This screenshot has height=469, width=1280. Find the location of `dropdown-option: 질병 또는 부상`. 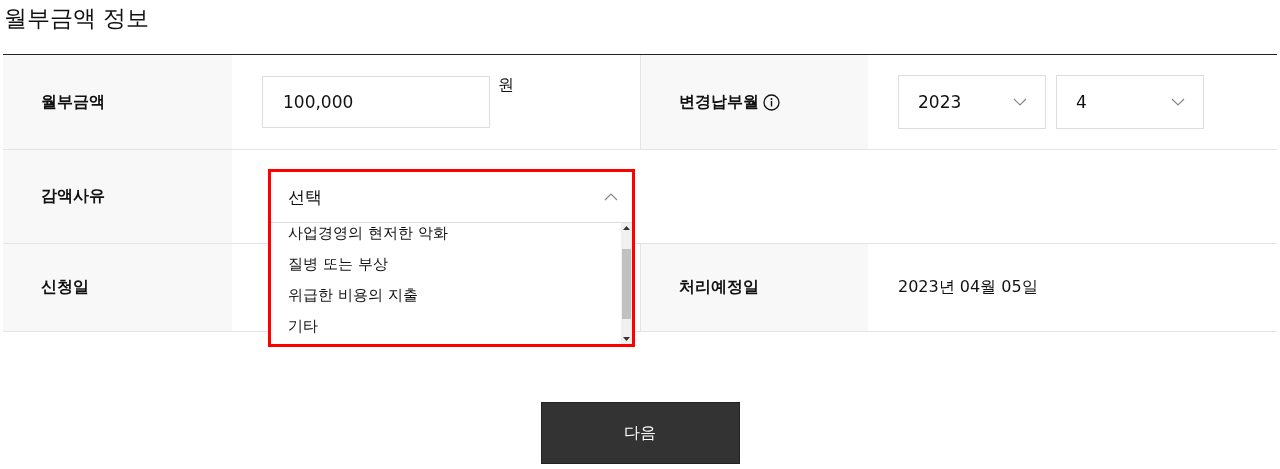

dropdown-option: 질병 또는 부상 is located at coordinates (446, 264).